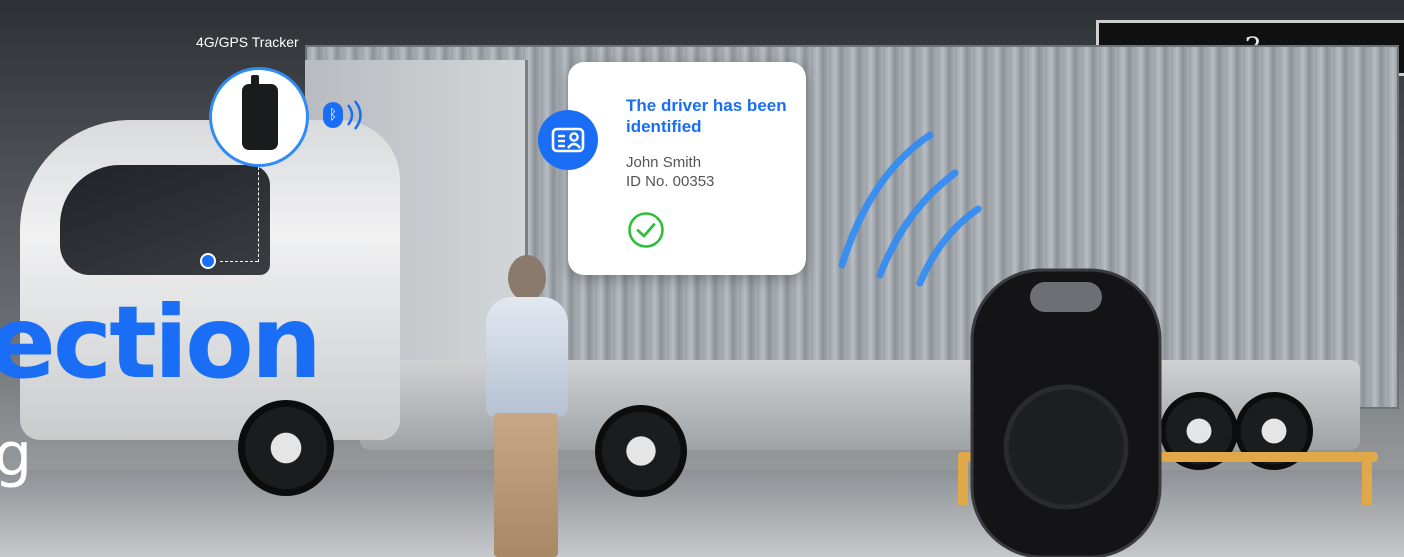 The height and width of the screenshot is (557, 1404). Describe the element at coordinates (568, 140) in the screenshot. I see `id-card-icon` at that location.